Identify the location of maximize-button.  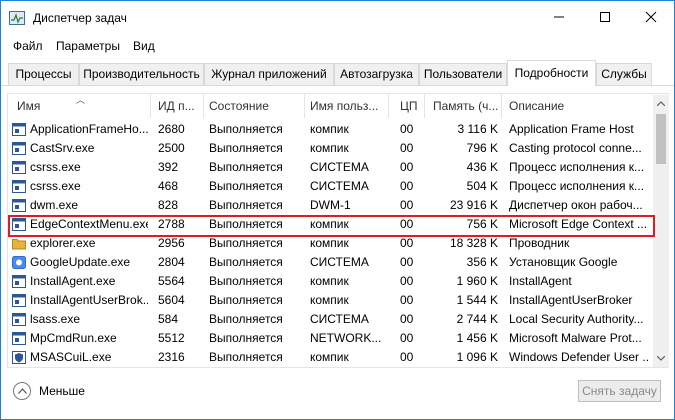
(605, 17).